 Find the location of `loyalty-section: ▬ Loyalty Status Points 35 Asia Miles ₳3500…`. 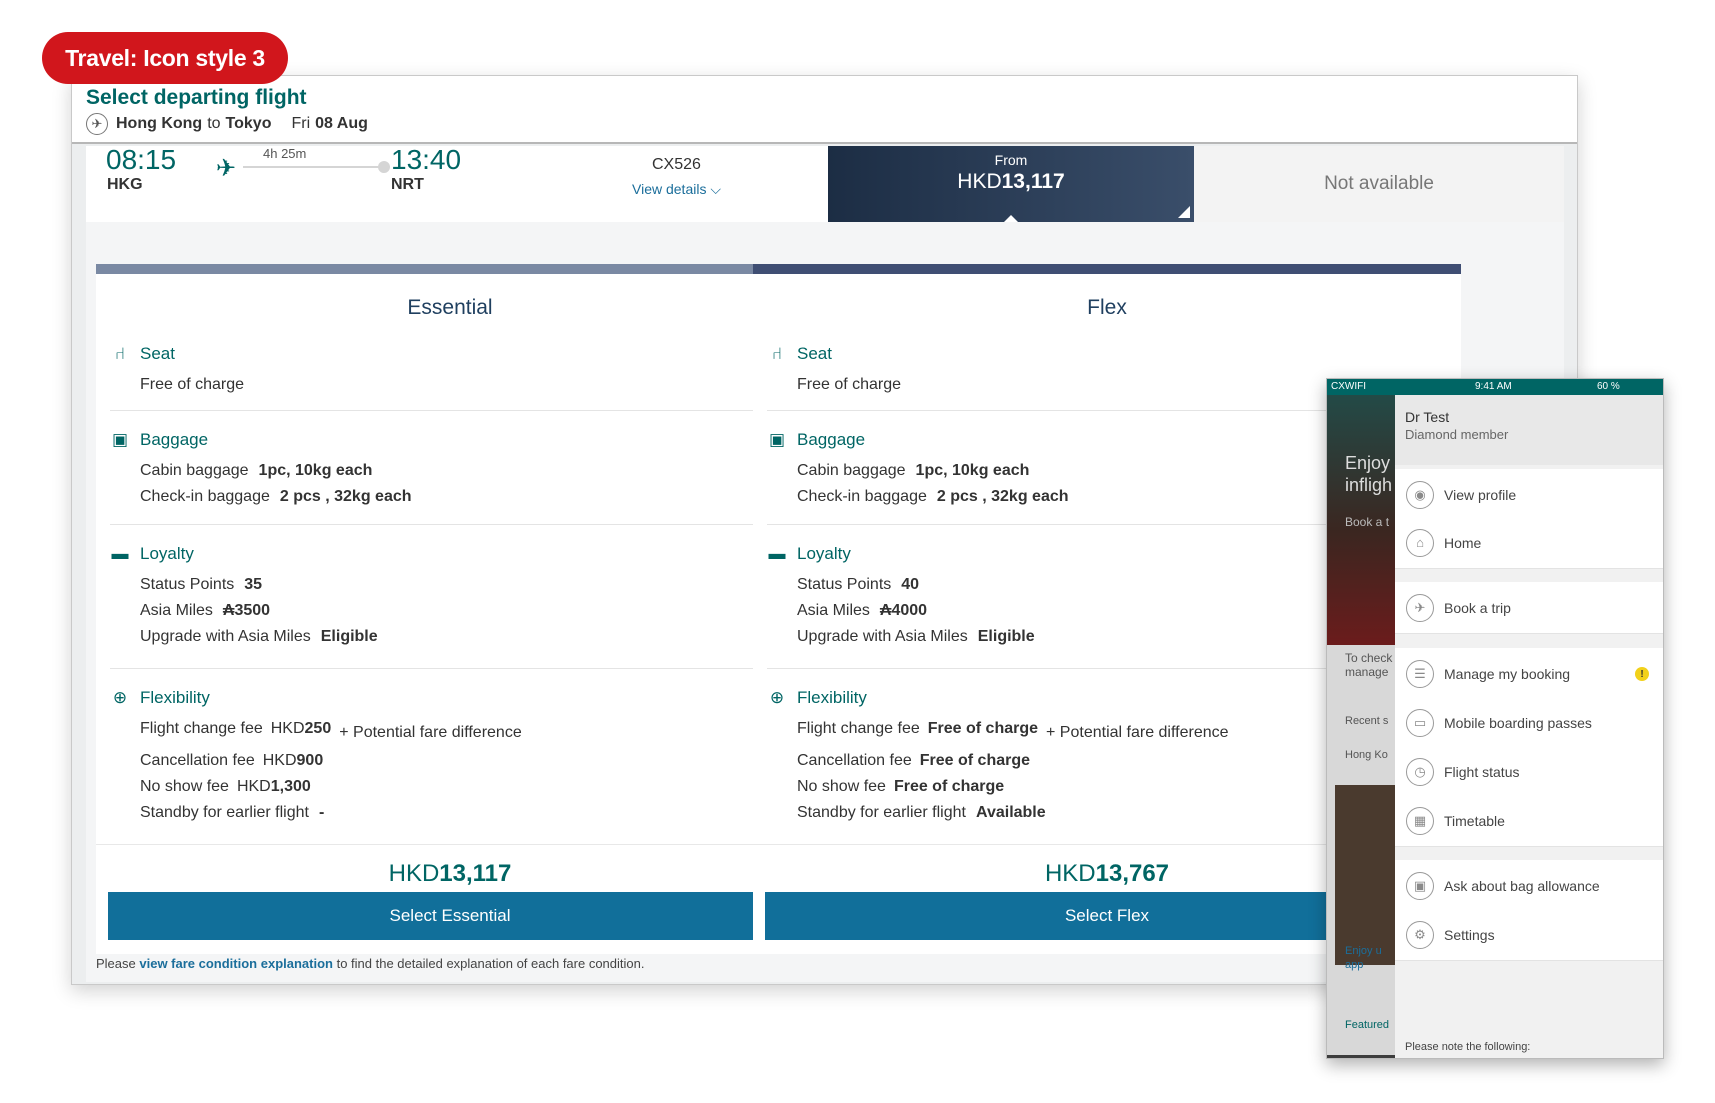

loyalty-section: ▬ Loyalty Status Points 35 Asia Miles ₳3500… is located at coordinates (457, 595).